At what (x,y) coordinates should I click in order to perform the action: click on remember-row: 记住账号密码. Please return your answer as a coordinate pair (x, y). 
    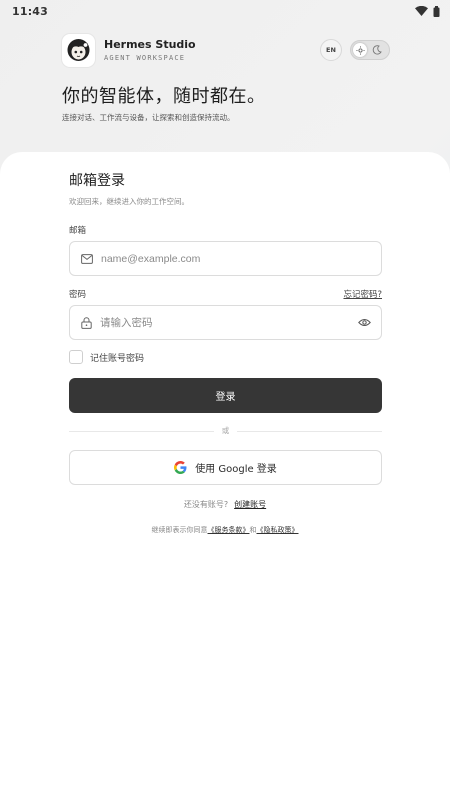
    Looking at the image, I should click on (106, 357).